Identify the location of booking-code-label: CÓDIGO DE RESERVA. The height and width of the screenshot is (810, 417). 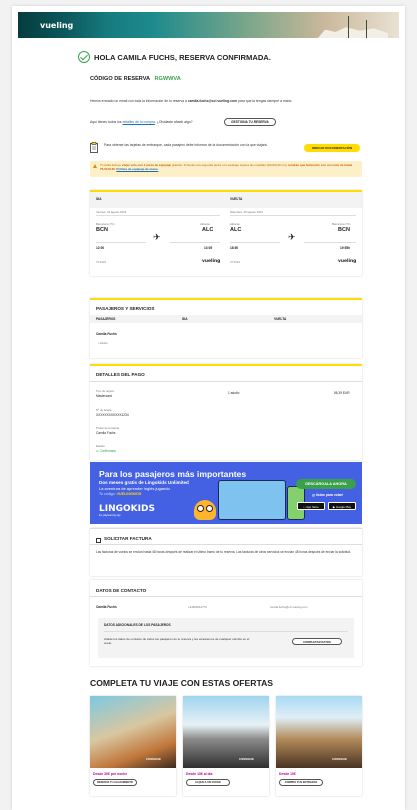
(120, 79).